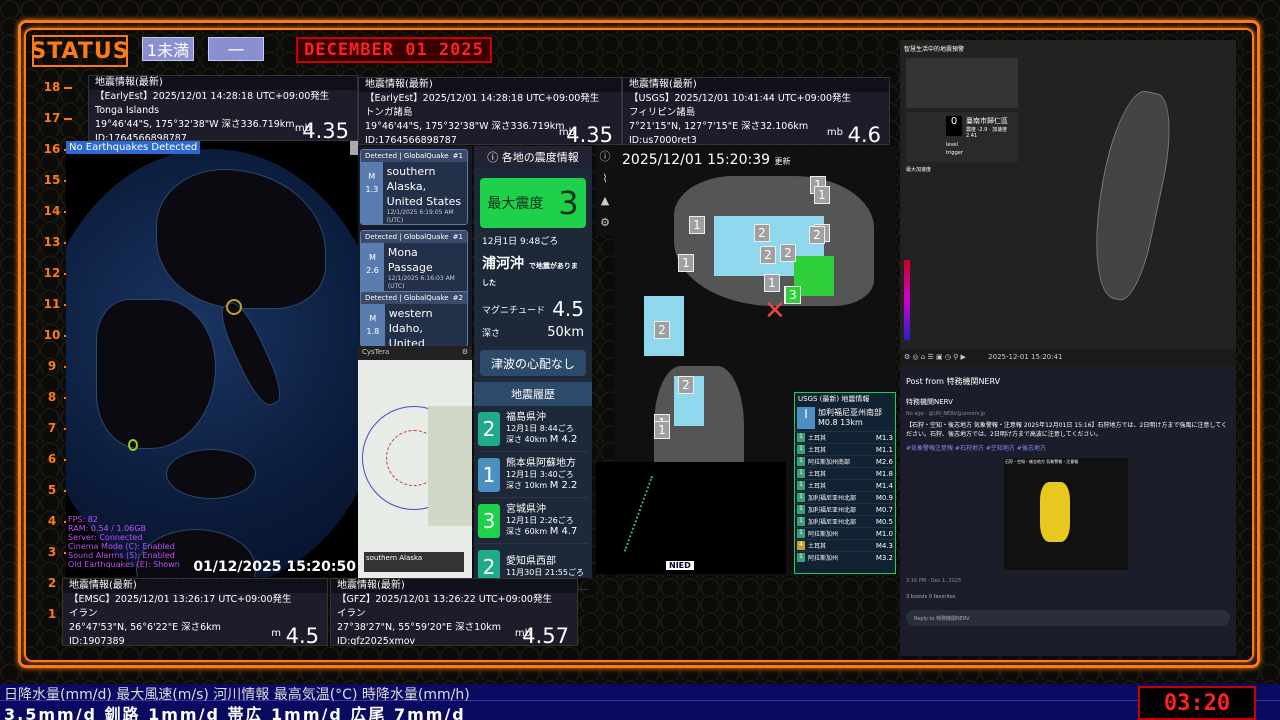 This screenshot has width=1280, height=720. I want to click on history-mag: M 2.2, so click(563, 485).